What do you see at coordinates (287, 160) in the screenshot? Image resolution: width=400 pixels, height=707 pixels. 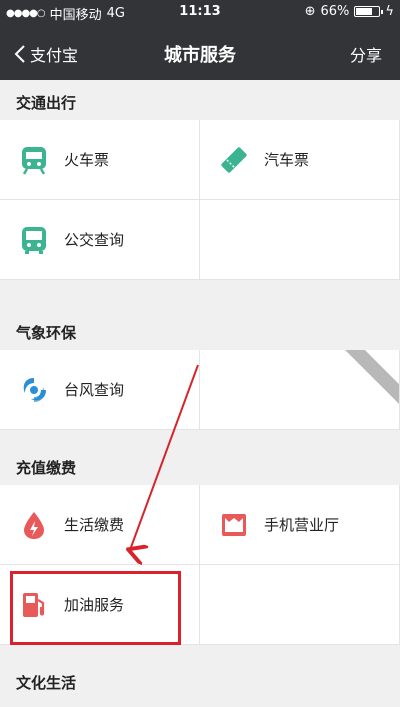 I see `service-label: 汽车票` at bounding box center [287, 160].